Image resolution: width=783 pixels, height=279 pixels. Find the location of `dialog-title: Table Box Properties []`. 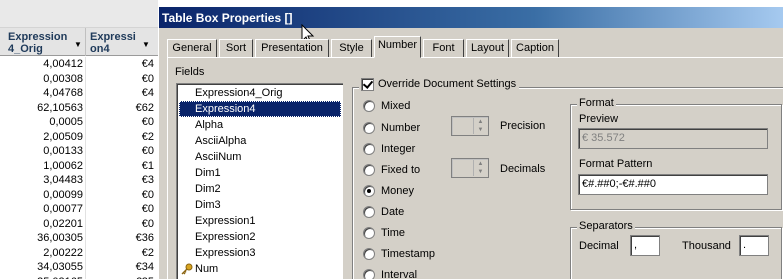

dialog-title: Table Box Properties [] is located at coordinates (227, 18).